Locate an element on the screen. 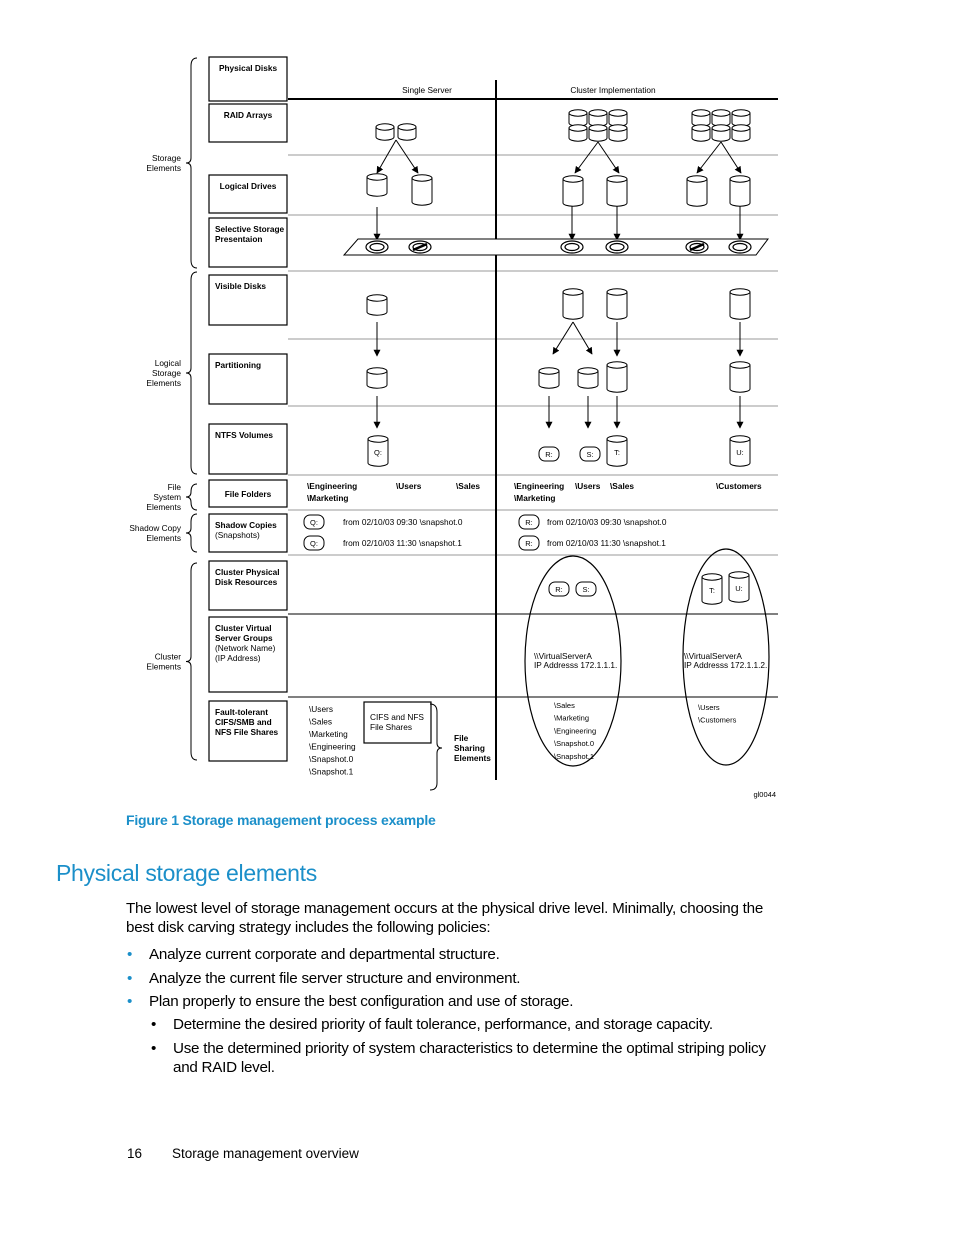  folder-label: \Customers is located at coordinates (739, 486).